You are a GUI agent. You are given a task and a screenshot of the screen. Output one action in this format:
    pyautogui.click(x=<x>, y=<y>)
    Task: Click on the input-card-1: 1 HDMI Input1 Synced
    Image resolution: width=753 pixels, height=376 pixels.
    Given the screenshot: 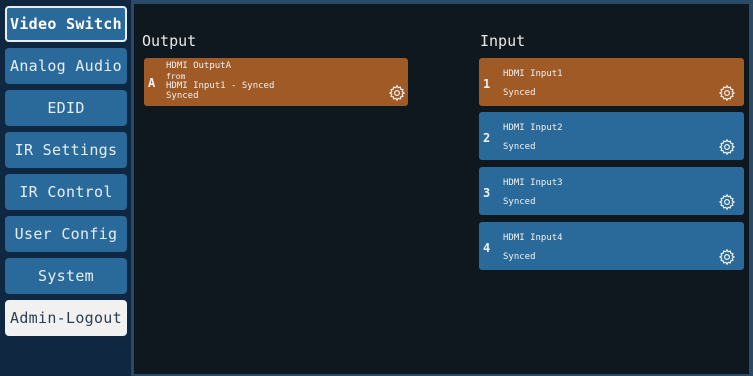 What is the action you would take?
    pyautogui.click(x=611, y=82)
    